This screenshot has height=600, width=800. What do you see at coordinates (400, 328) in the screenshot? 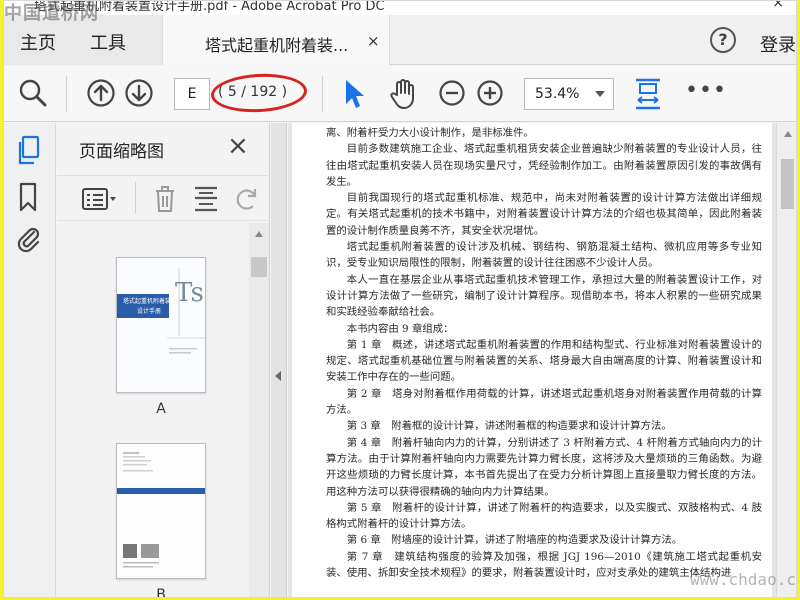
I see `paragraph: 本书内容由 9 章组成：` at bounding box center [400, 328].